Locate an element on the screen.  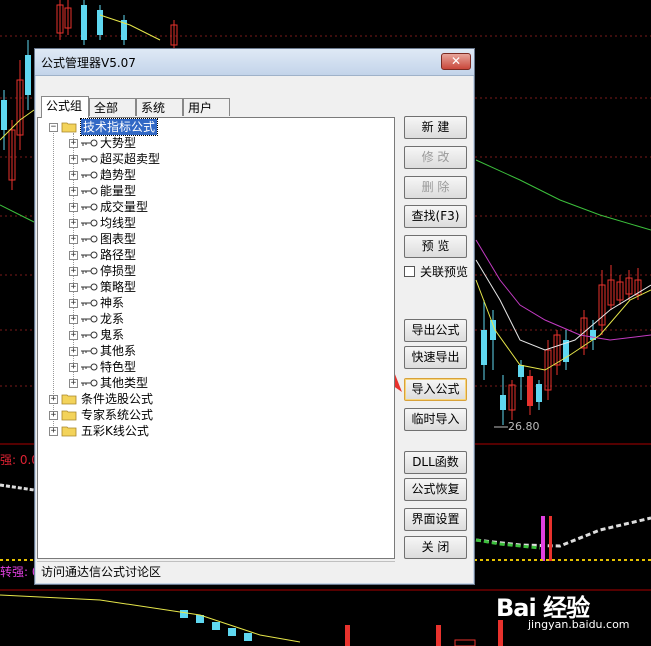
ui-settings-button: 界面设置 is located at coordinates (435, 519).